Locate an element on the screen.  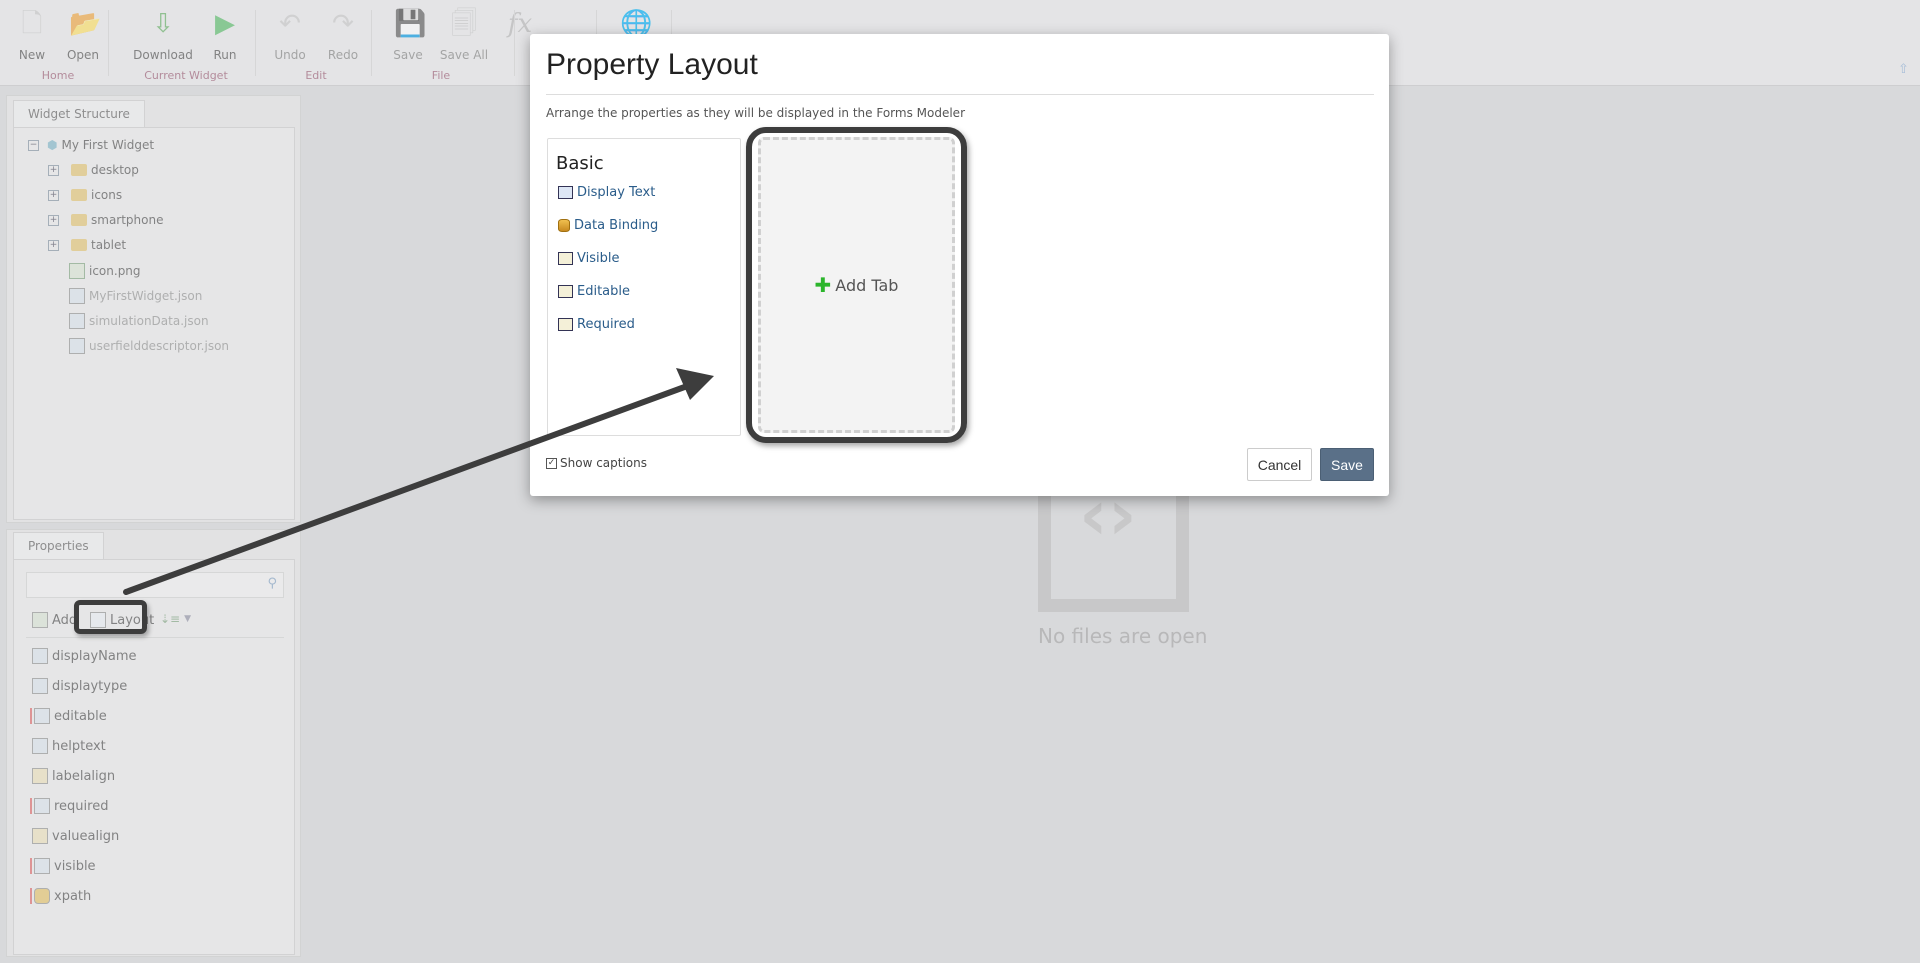
save-toolbar-button: 💾 Save is located at coordinates (408, 35).